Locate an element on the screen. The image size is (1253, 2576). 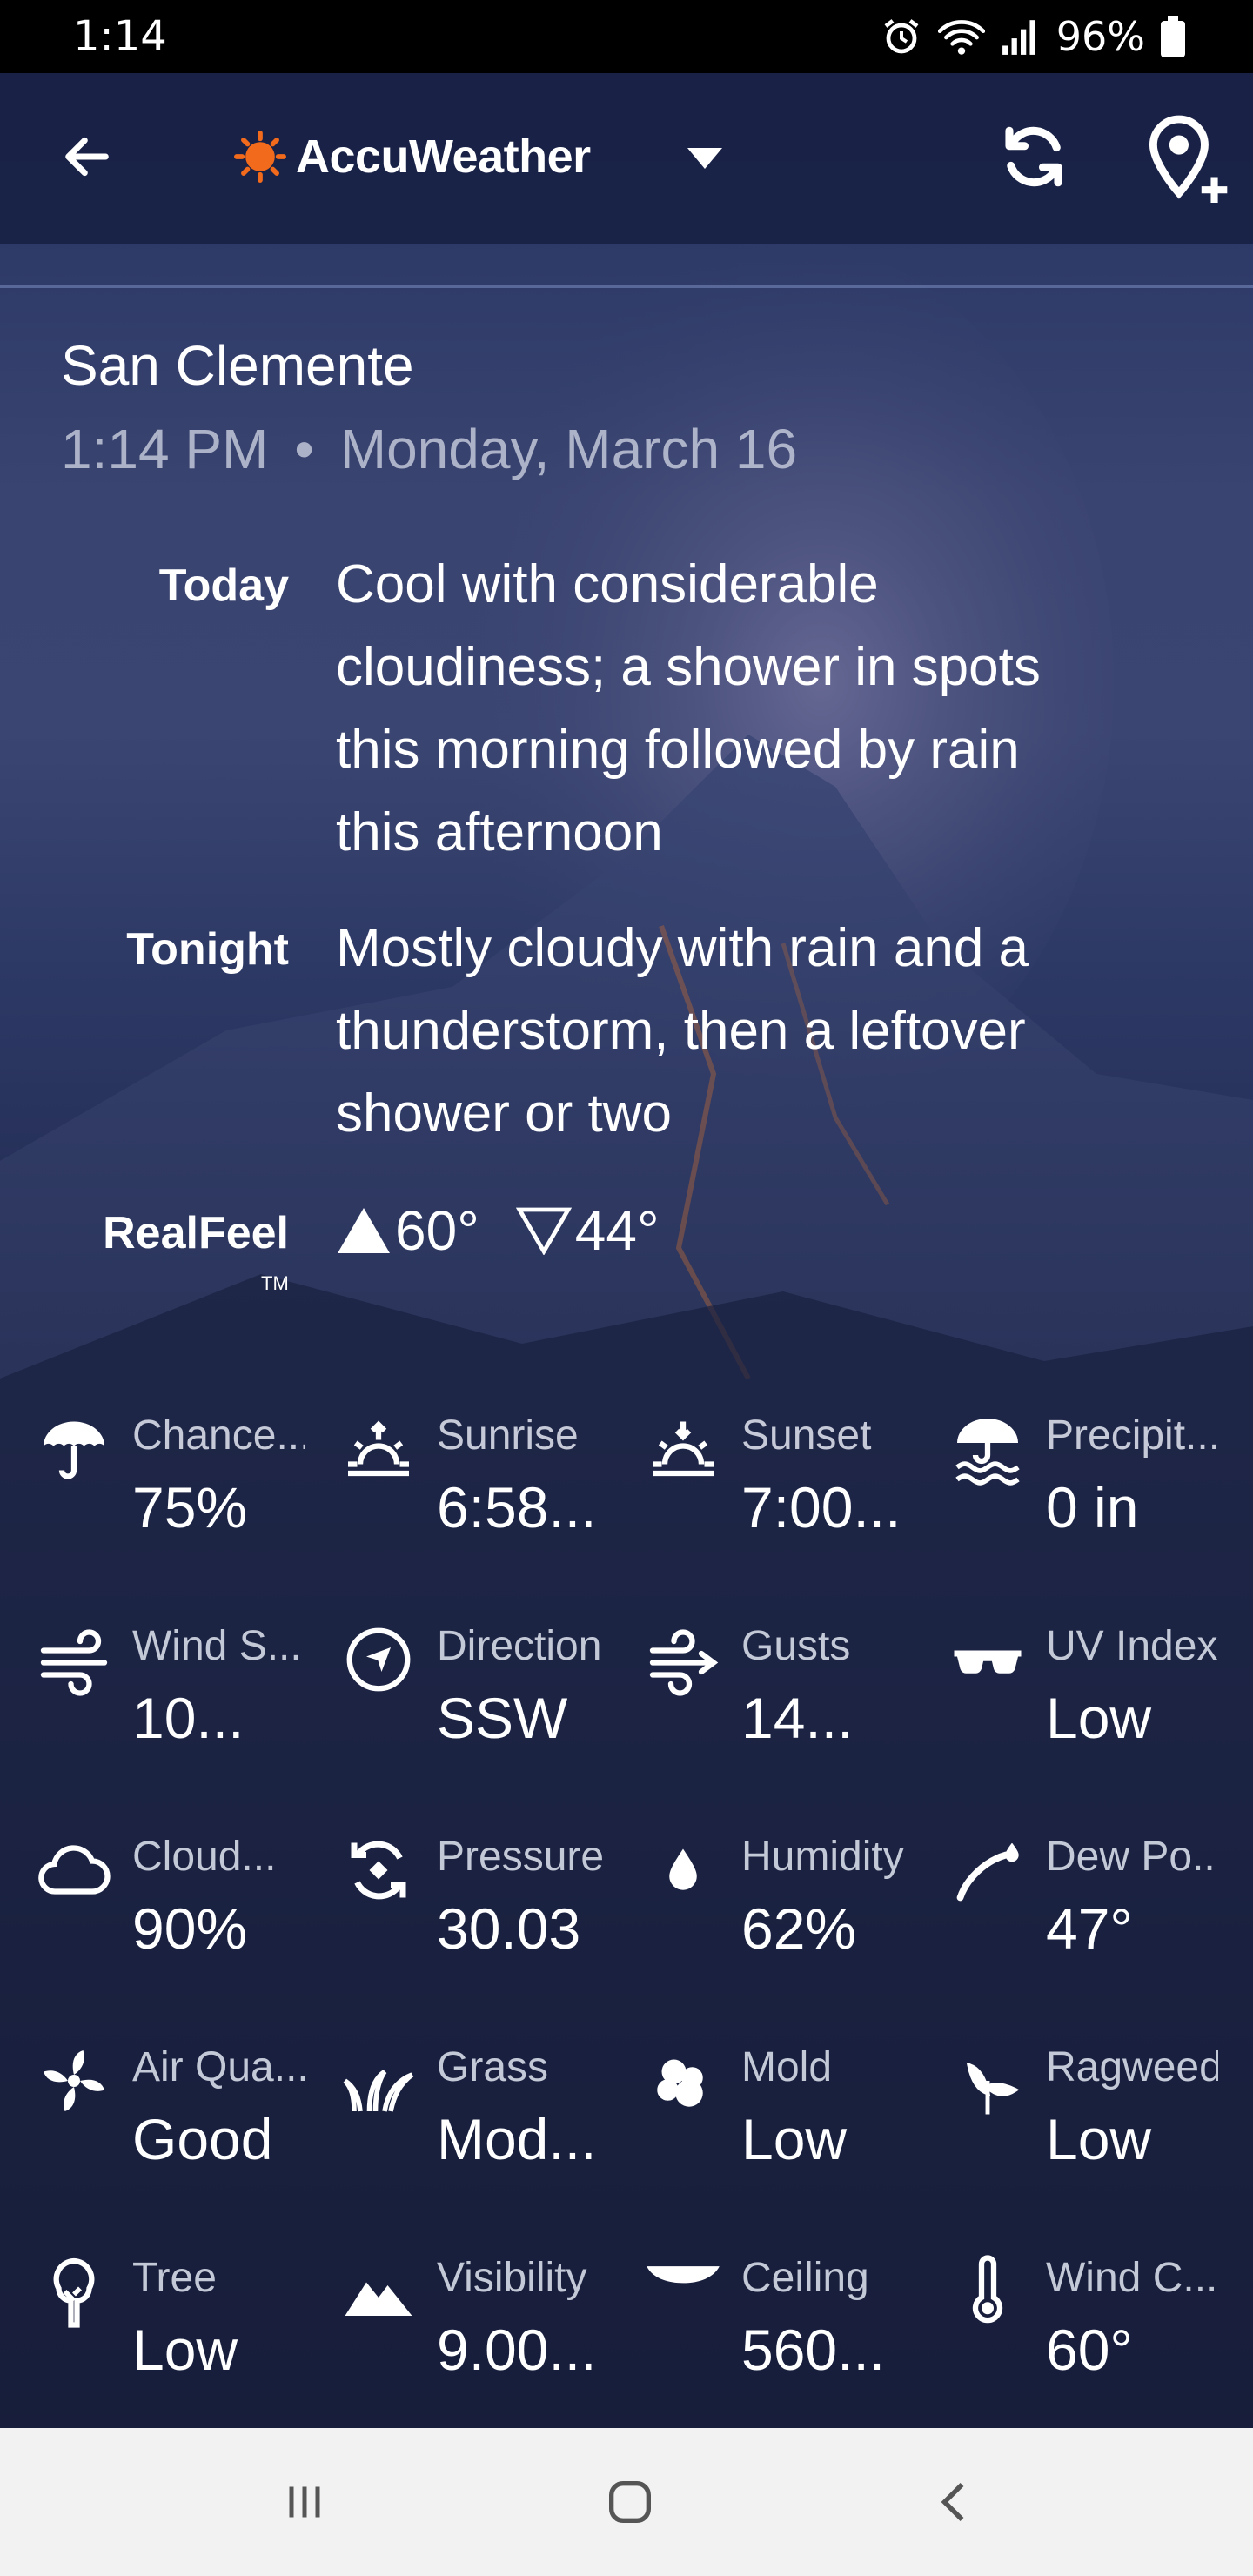
add-location-icon is located at coordinates (1188, 159).